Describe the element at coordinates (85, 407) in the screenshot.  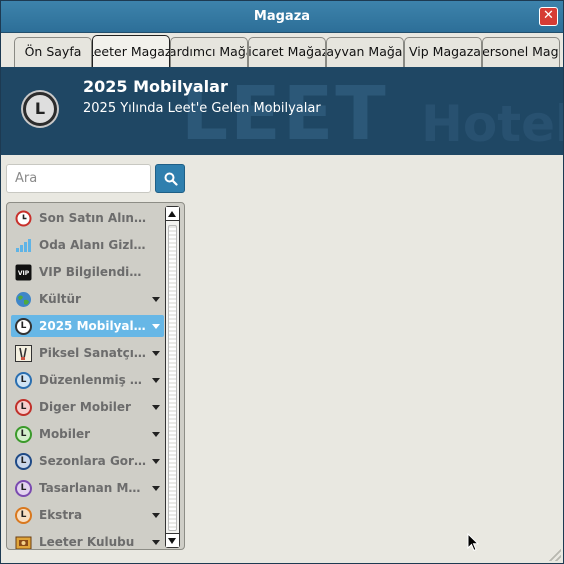
I see `category-label: Diger Mobiler` at that location.